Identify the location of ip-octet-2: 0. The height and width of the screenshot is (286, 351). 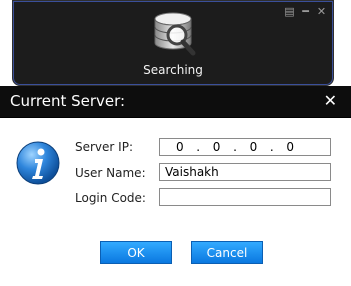
(217, 147).